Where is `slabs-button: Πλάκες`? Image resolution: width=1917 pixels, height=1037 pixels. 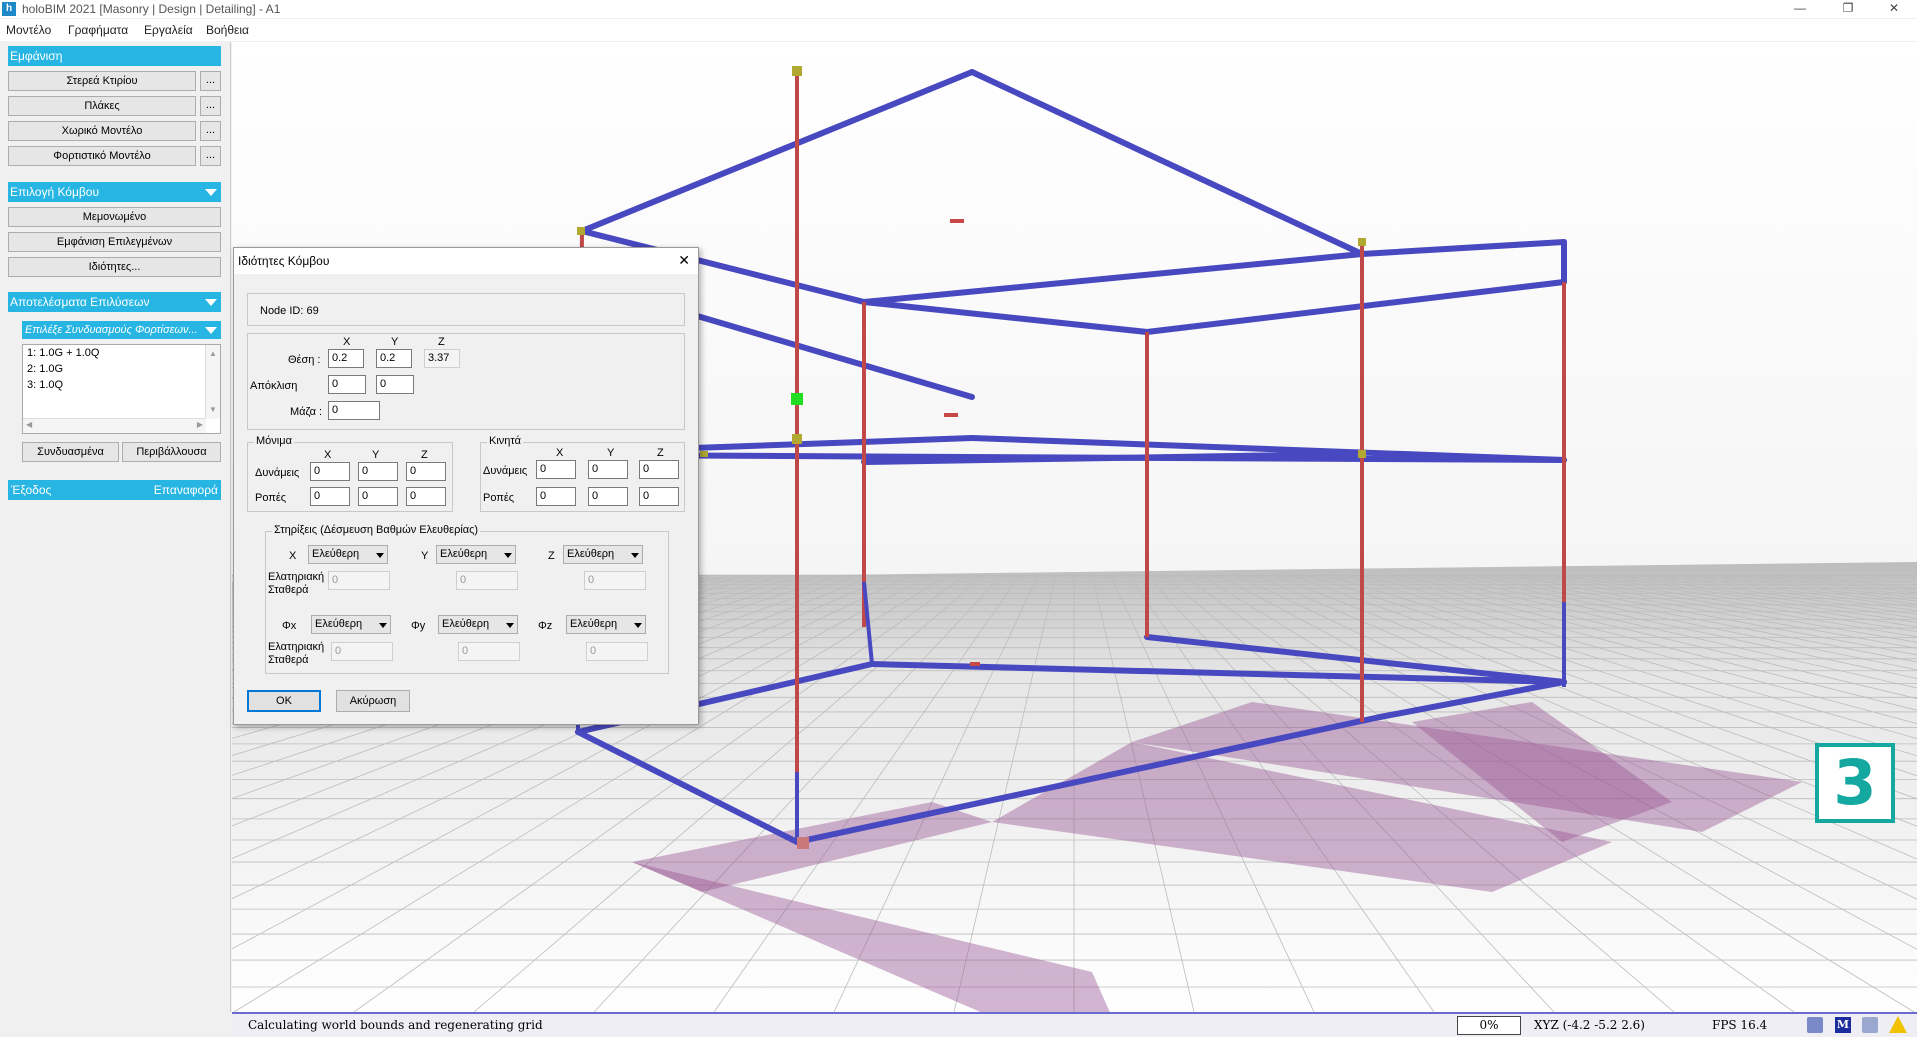
slabs-button: Πλάκες is located at coordinates (102, 106).